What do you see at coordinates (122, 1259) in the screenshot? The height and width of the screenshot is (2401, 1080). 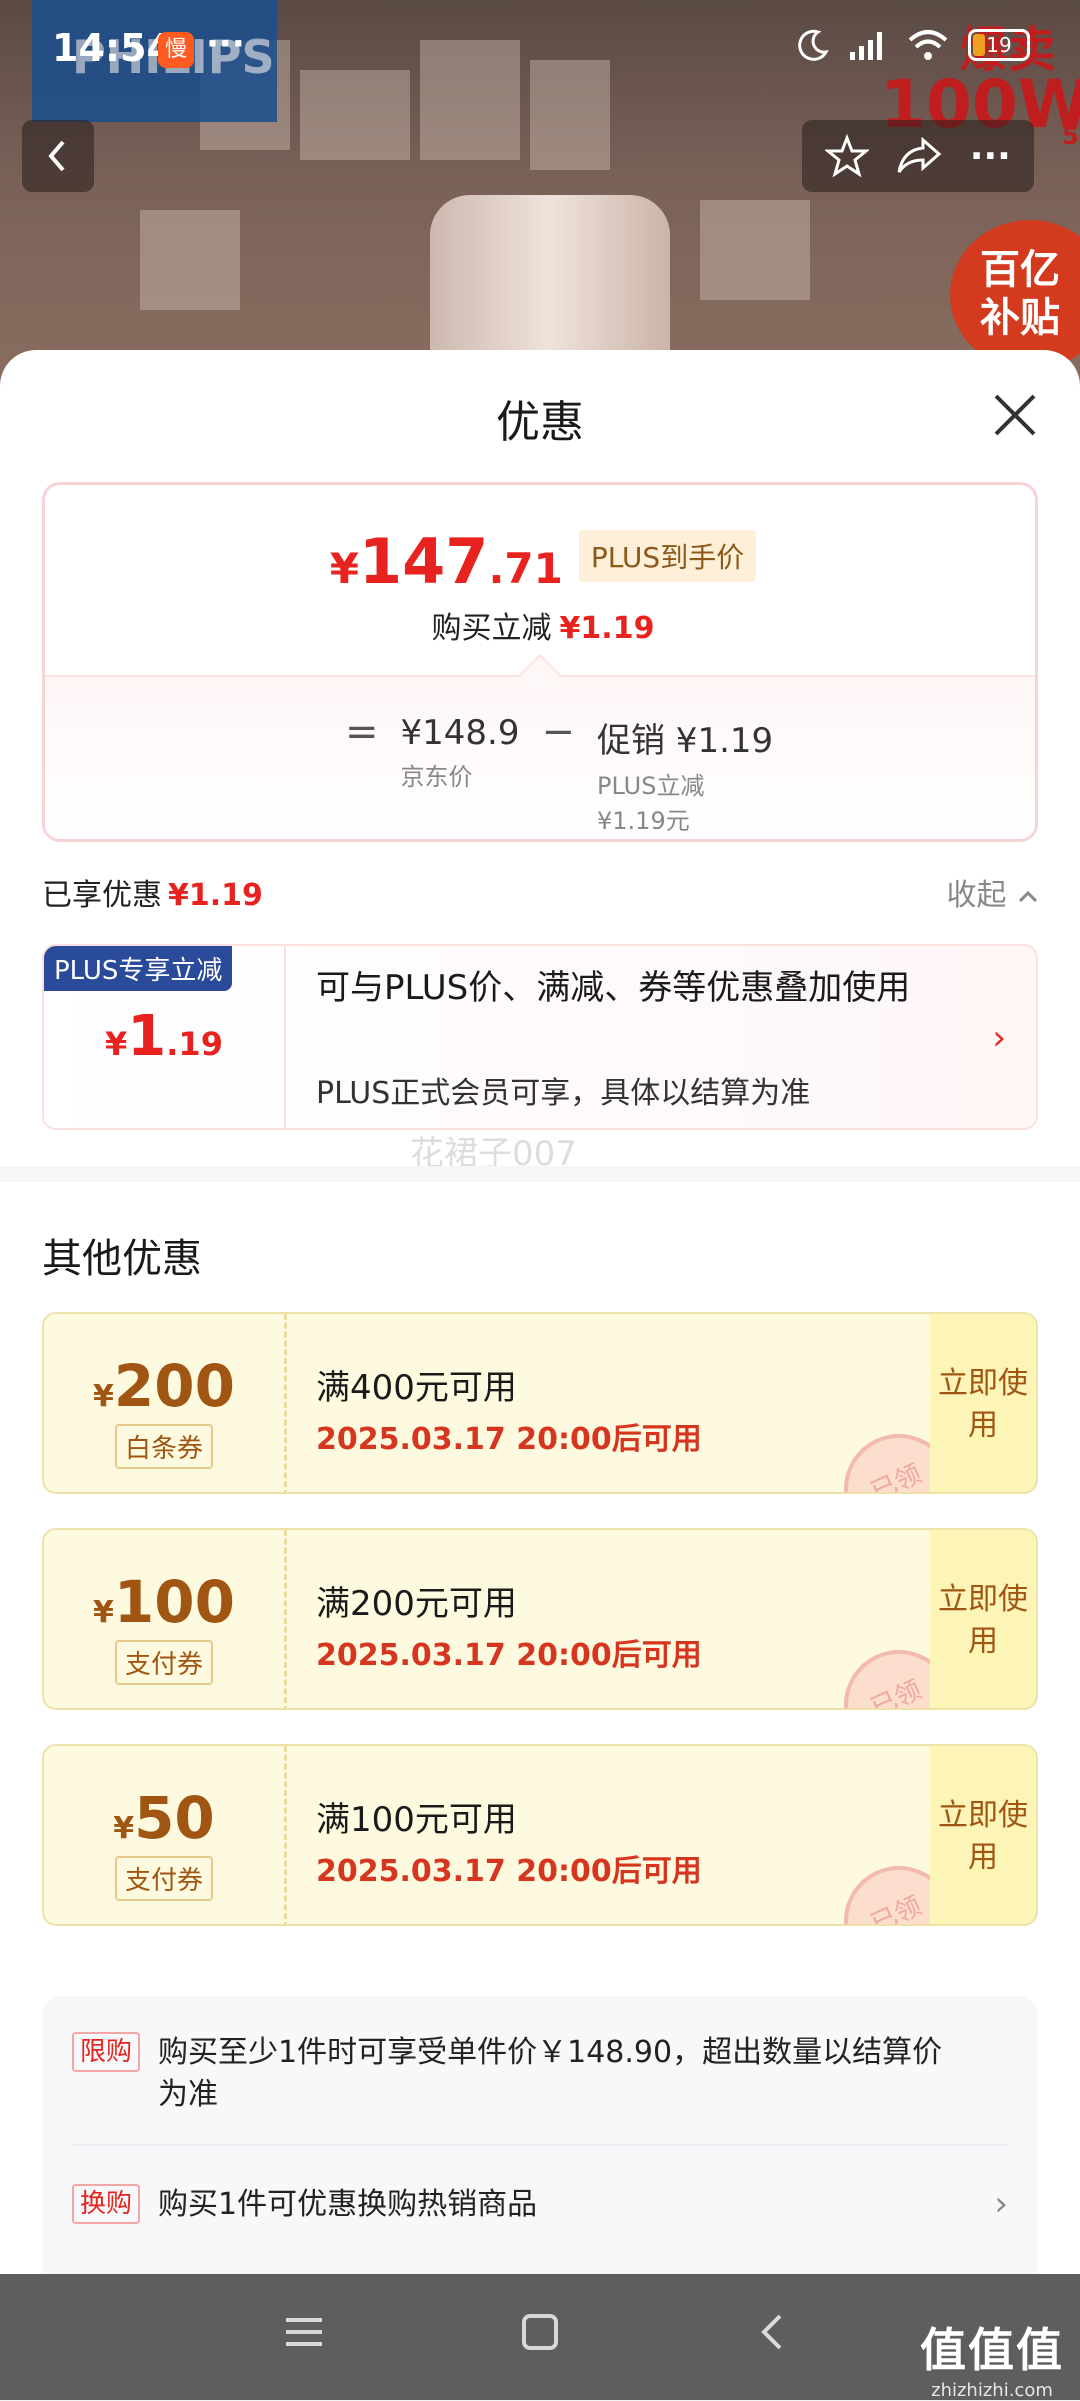 I see `other-offers-title: 其他优惠` at bounding box center [122, 1259].